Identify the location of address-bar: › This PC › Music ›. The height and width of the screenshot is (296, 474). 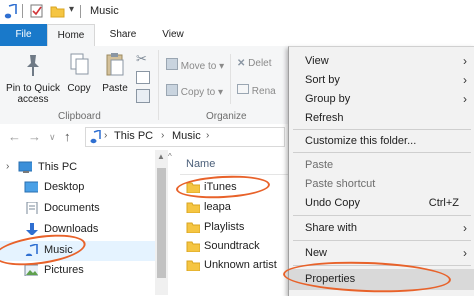
(185, 137).